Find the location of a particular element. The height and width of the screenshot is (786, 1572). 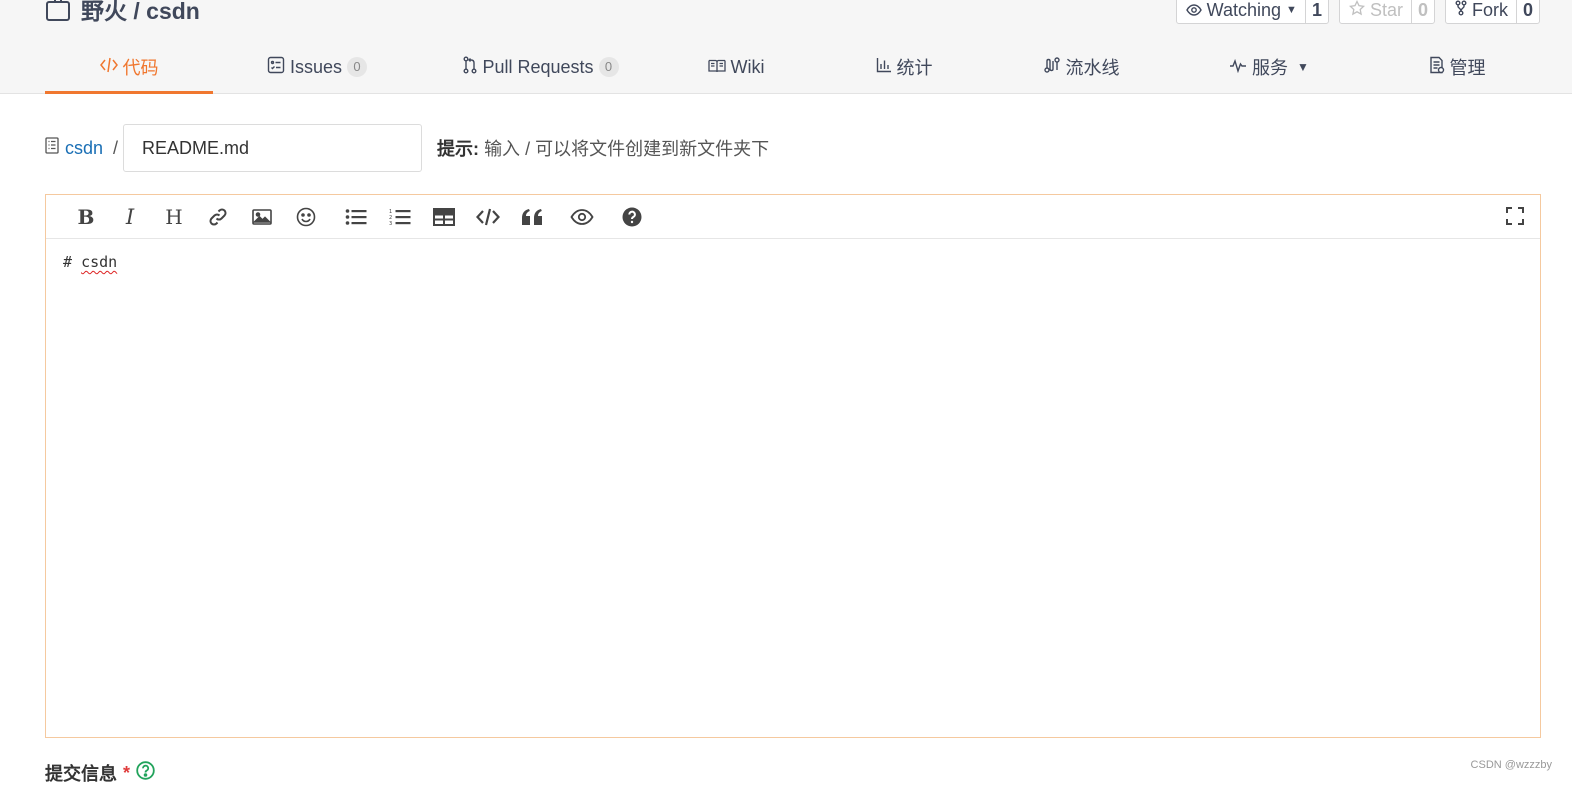

repo-icon is located at coordinates (58, 11).